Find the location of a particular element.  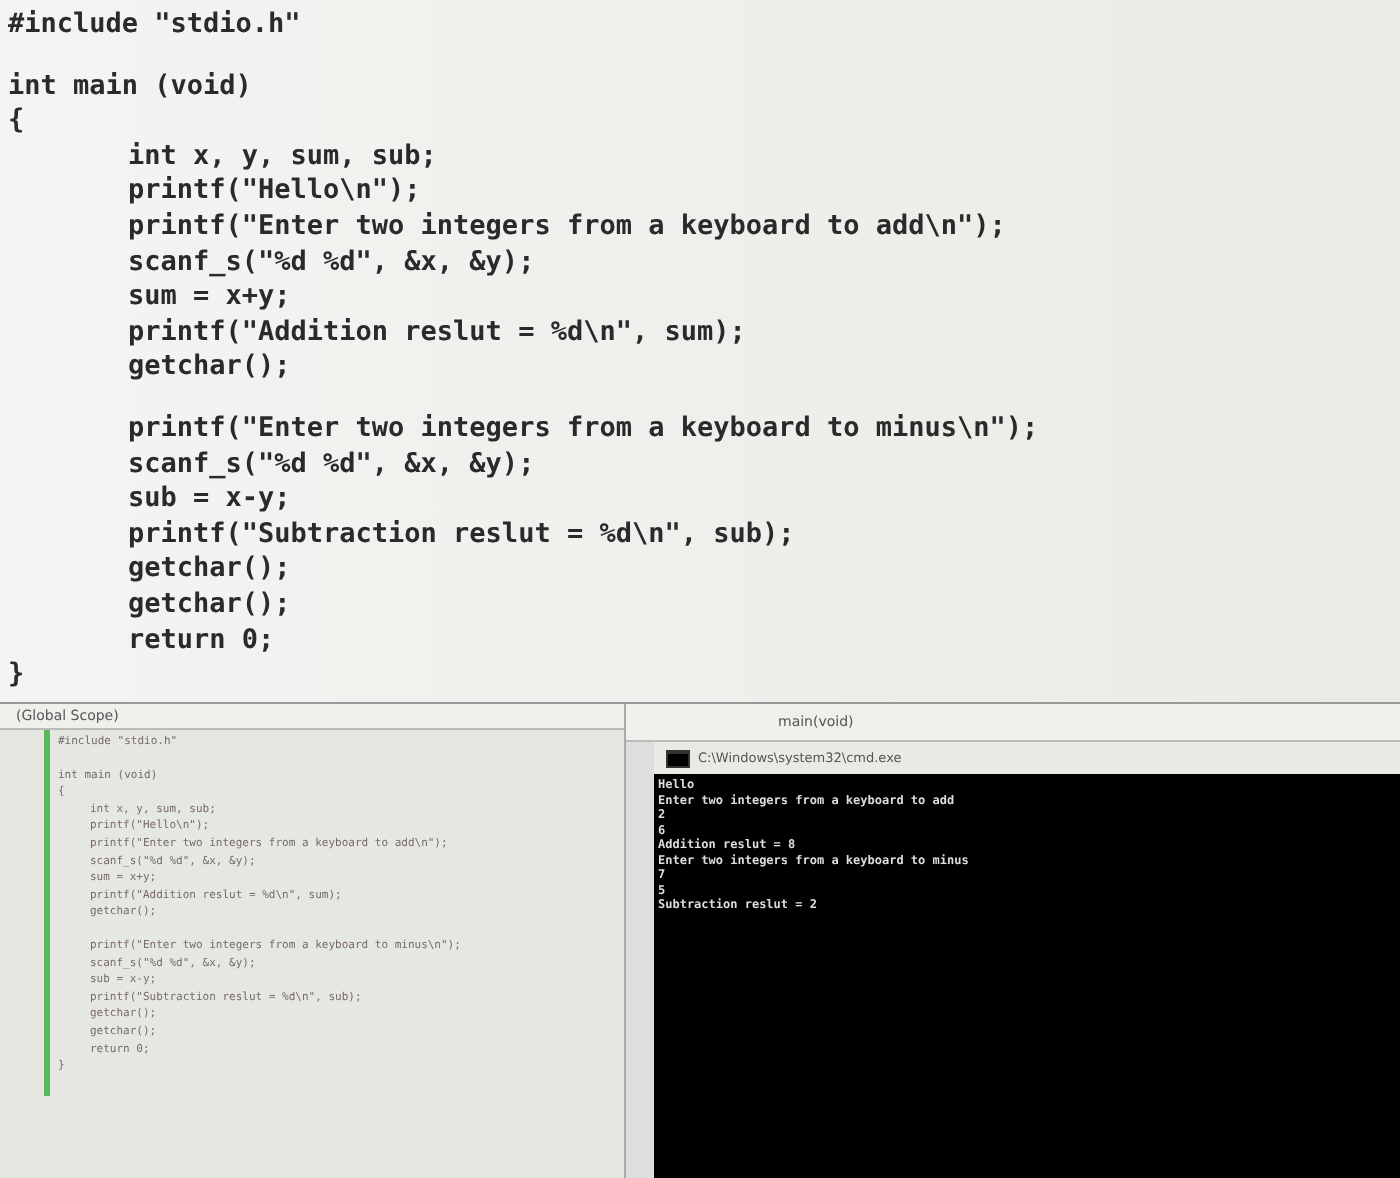

code-line: printf("Enter two integers from a keyboard to minus\n"); is located at coordinates (583, 429).